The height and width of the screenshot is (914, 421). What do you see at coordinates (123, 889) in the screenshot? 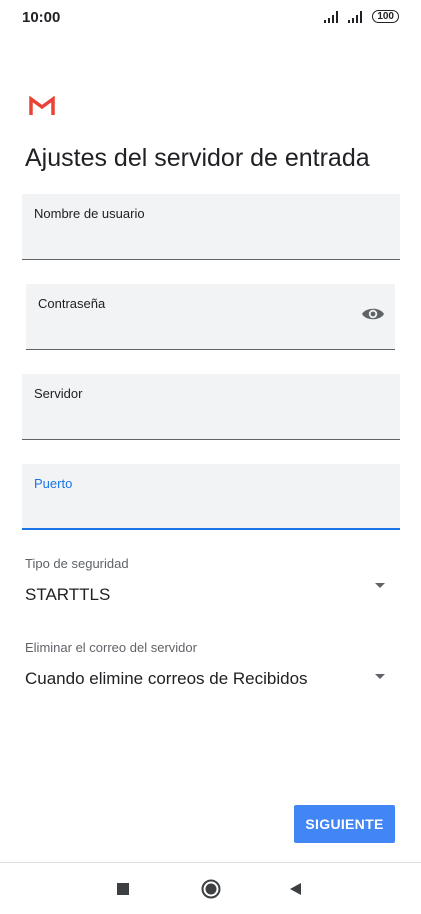
I see `recent-apps-icon` at bounding box center [123, 889].